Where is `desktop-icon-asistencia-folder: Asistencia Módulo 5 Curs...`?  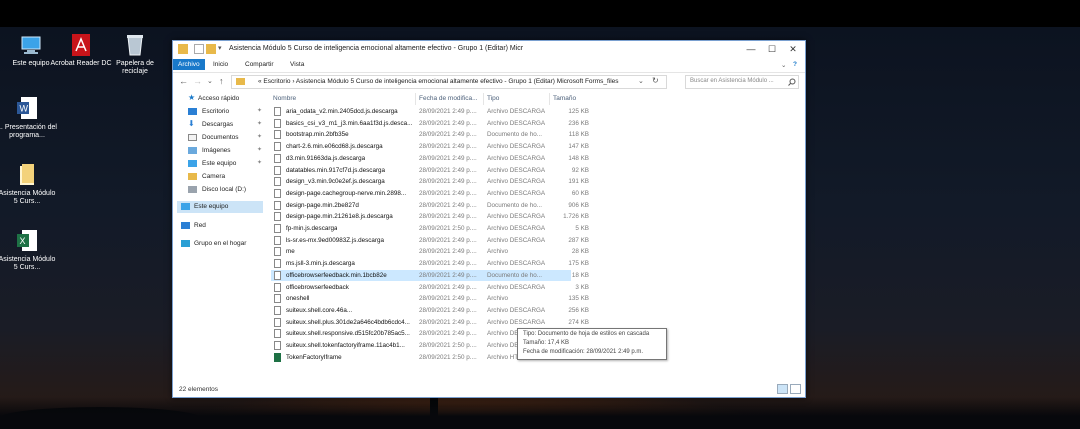 desktop-icon-asistencia-folder: Asistencia Módulo 5 Curs... is located at coordinates (29, 184).